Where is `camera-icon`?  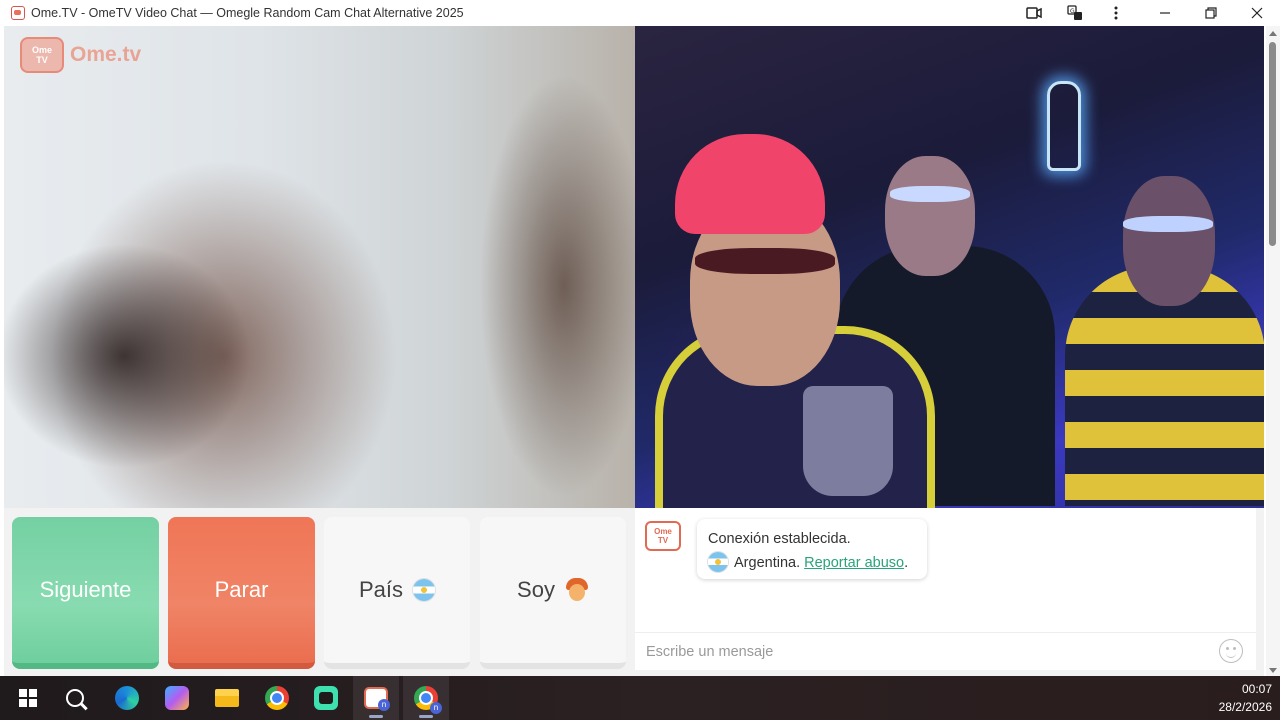 camera-icon is located at coordinates (1034, 13).